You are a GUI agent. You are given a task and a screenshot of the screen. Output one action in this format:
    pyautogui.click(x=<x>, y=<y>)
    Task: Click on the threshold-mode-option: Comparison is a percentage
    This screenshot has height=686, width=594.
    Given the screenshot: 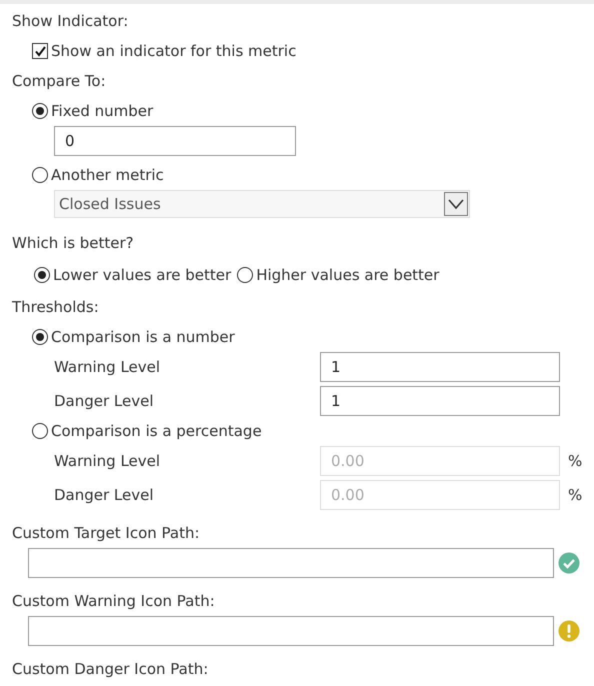 What is the action you would take?
    pyautogui.click(x=147, y=431)
    